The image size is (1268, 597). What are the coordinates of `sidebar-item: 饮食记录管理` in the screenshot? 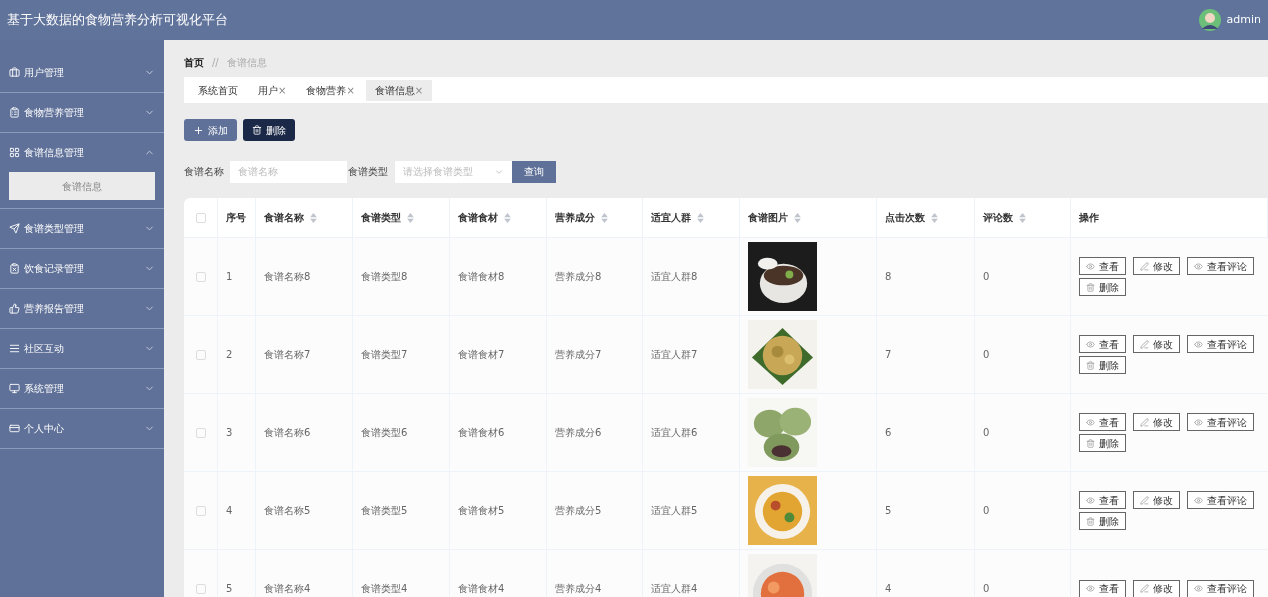 It's located at (82, 268).